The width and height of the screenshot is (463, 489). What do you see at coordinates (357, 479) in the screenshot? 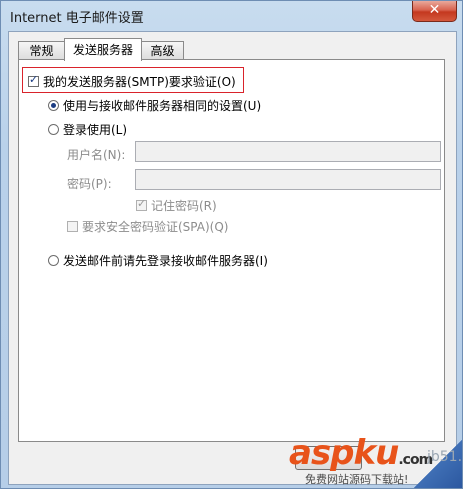
I see `watermark-subtitle: 免费网站源码下载站!` at bounding box center [357, 479].